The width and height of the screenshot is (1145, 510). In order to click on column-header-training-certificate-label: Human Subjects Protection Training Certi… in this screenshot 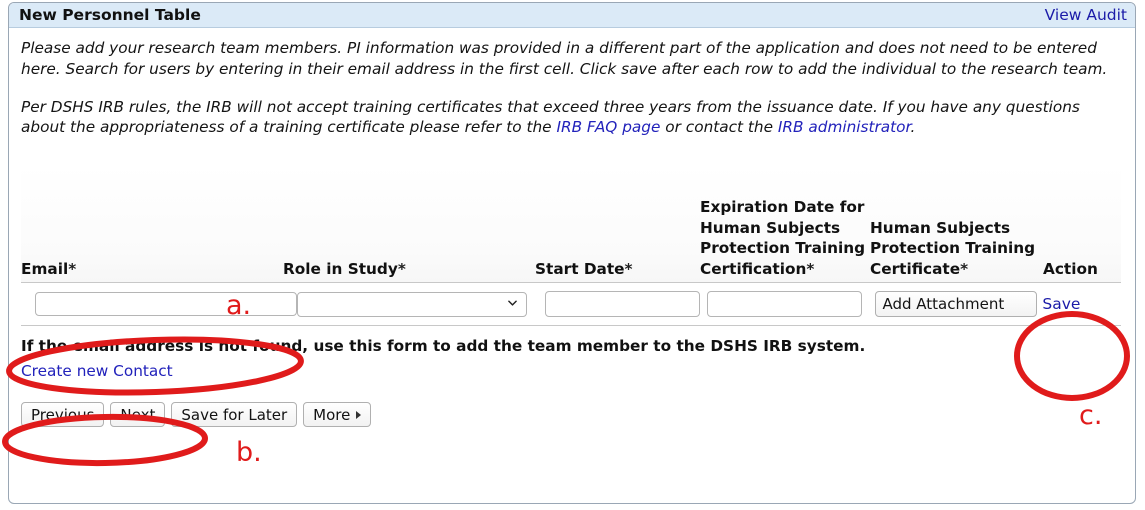, I will do `click(953, 248)`.